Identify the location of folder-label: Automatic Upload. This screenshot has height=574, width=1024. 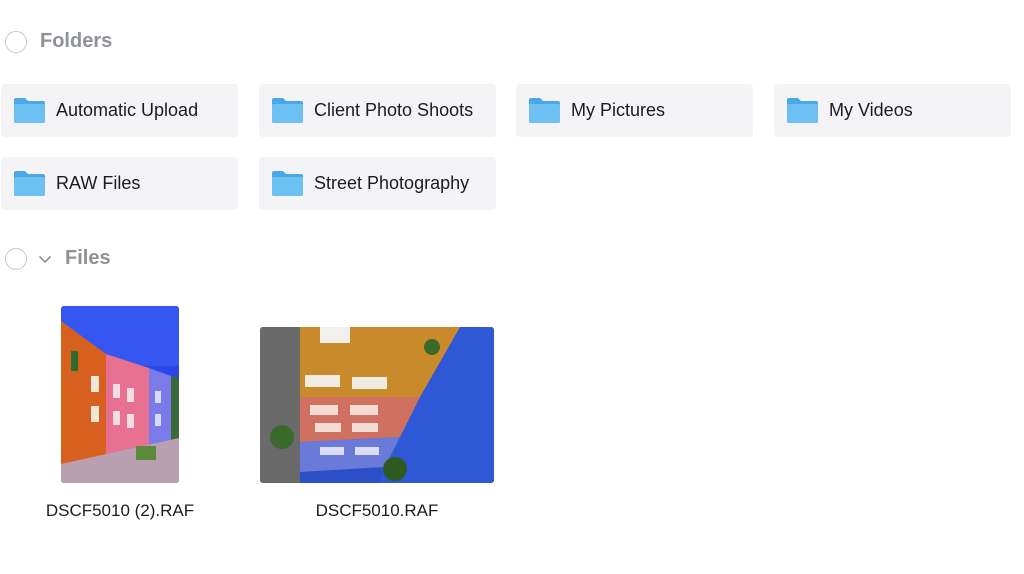
(127, 110).